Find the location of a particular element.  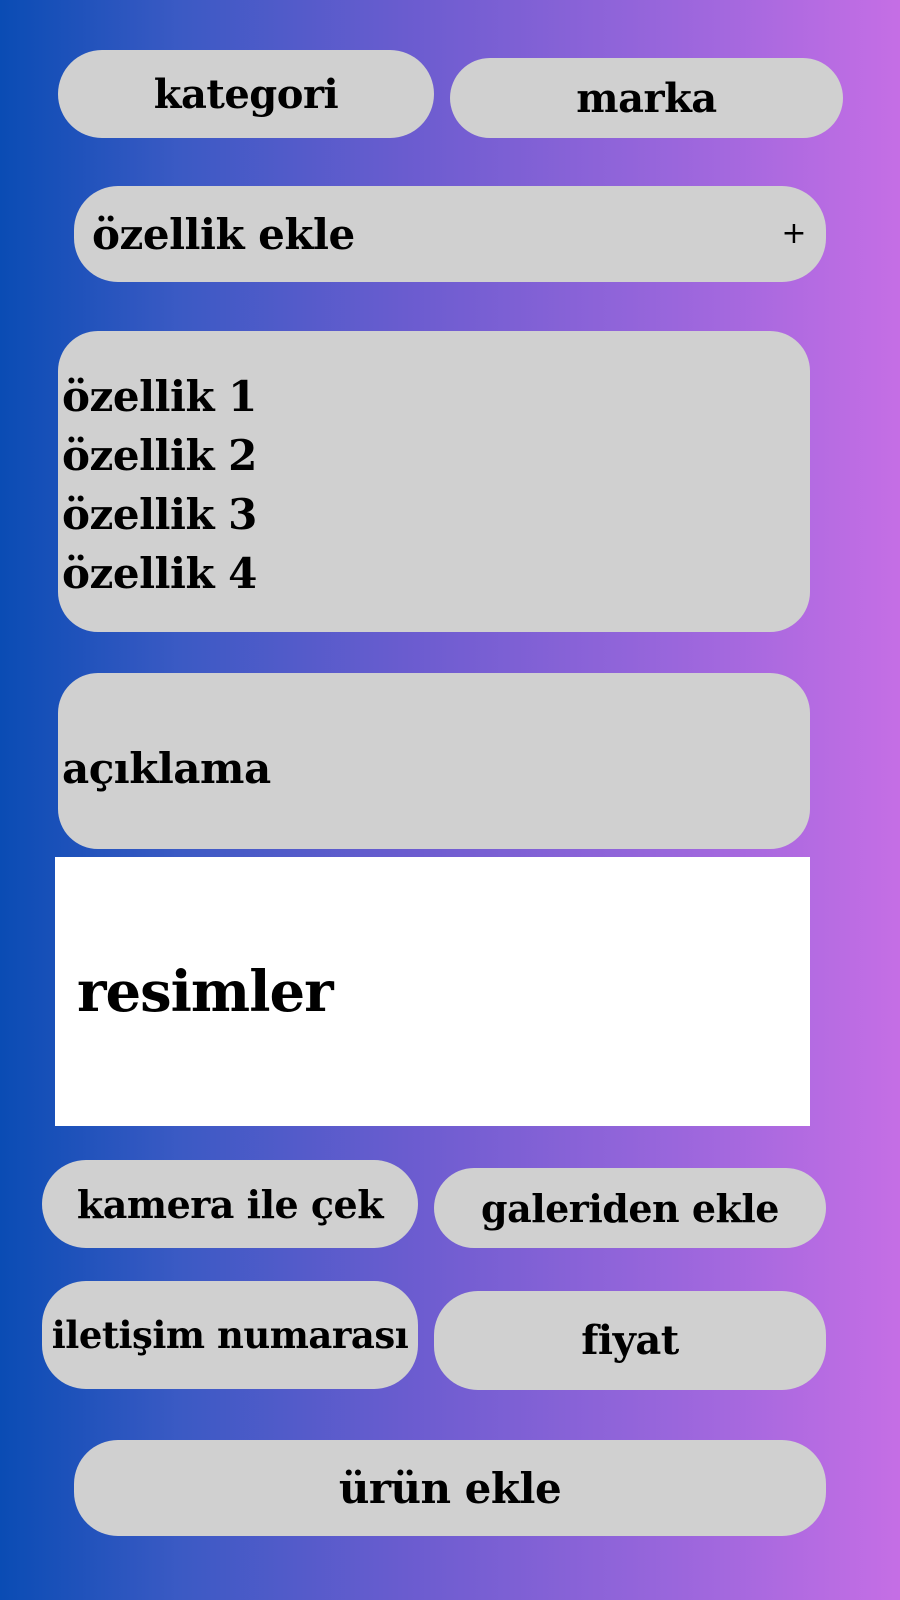

feature-item-4: özellik 4 is located at coordinates (436, 573).